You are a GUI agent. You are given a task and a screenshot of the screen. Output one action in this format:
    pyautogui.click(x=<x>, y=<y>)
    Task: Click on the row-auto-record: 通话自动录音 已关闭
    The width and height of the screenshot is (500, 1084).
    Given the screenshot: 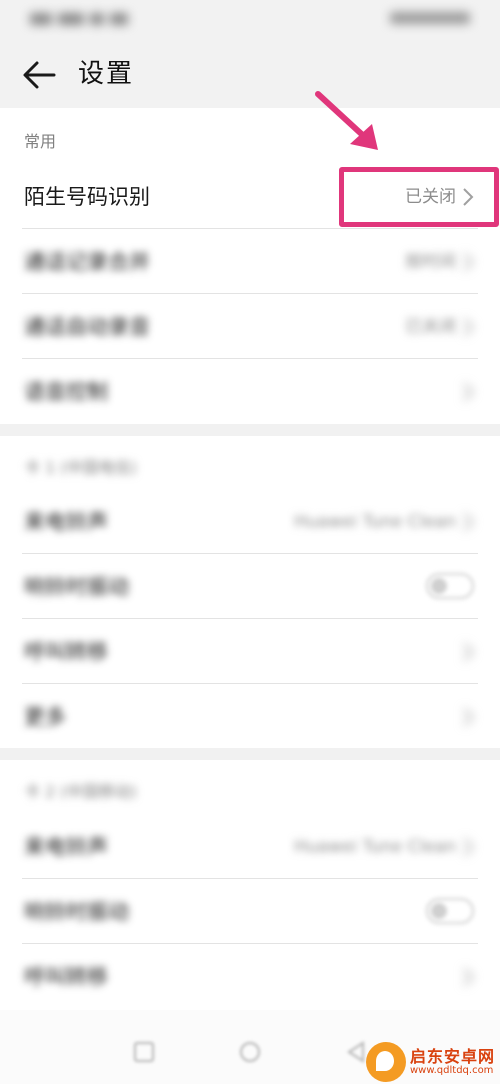 What is the action you would take?
    pyautogui.click(x=250, y=327)
    